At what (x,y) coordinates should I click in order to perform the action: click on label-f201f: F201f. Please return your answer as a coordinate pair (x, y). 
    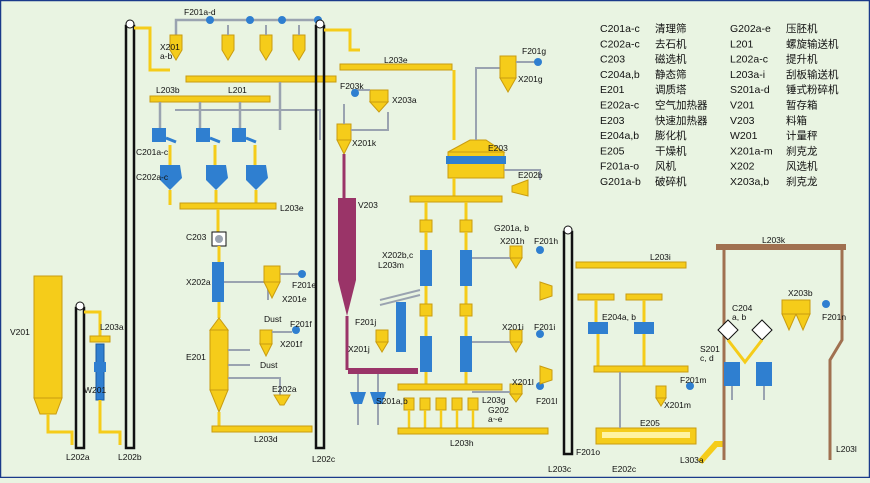
    Looking at the image, I should click on (301, 324).